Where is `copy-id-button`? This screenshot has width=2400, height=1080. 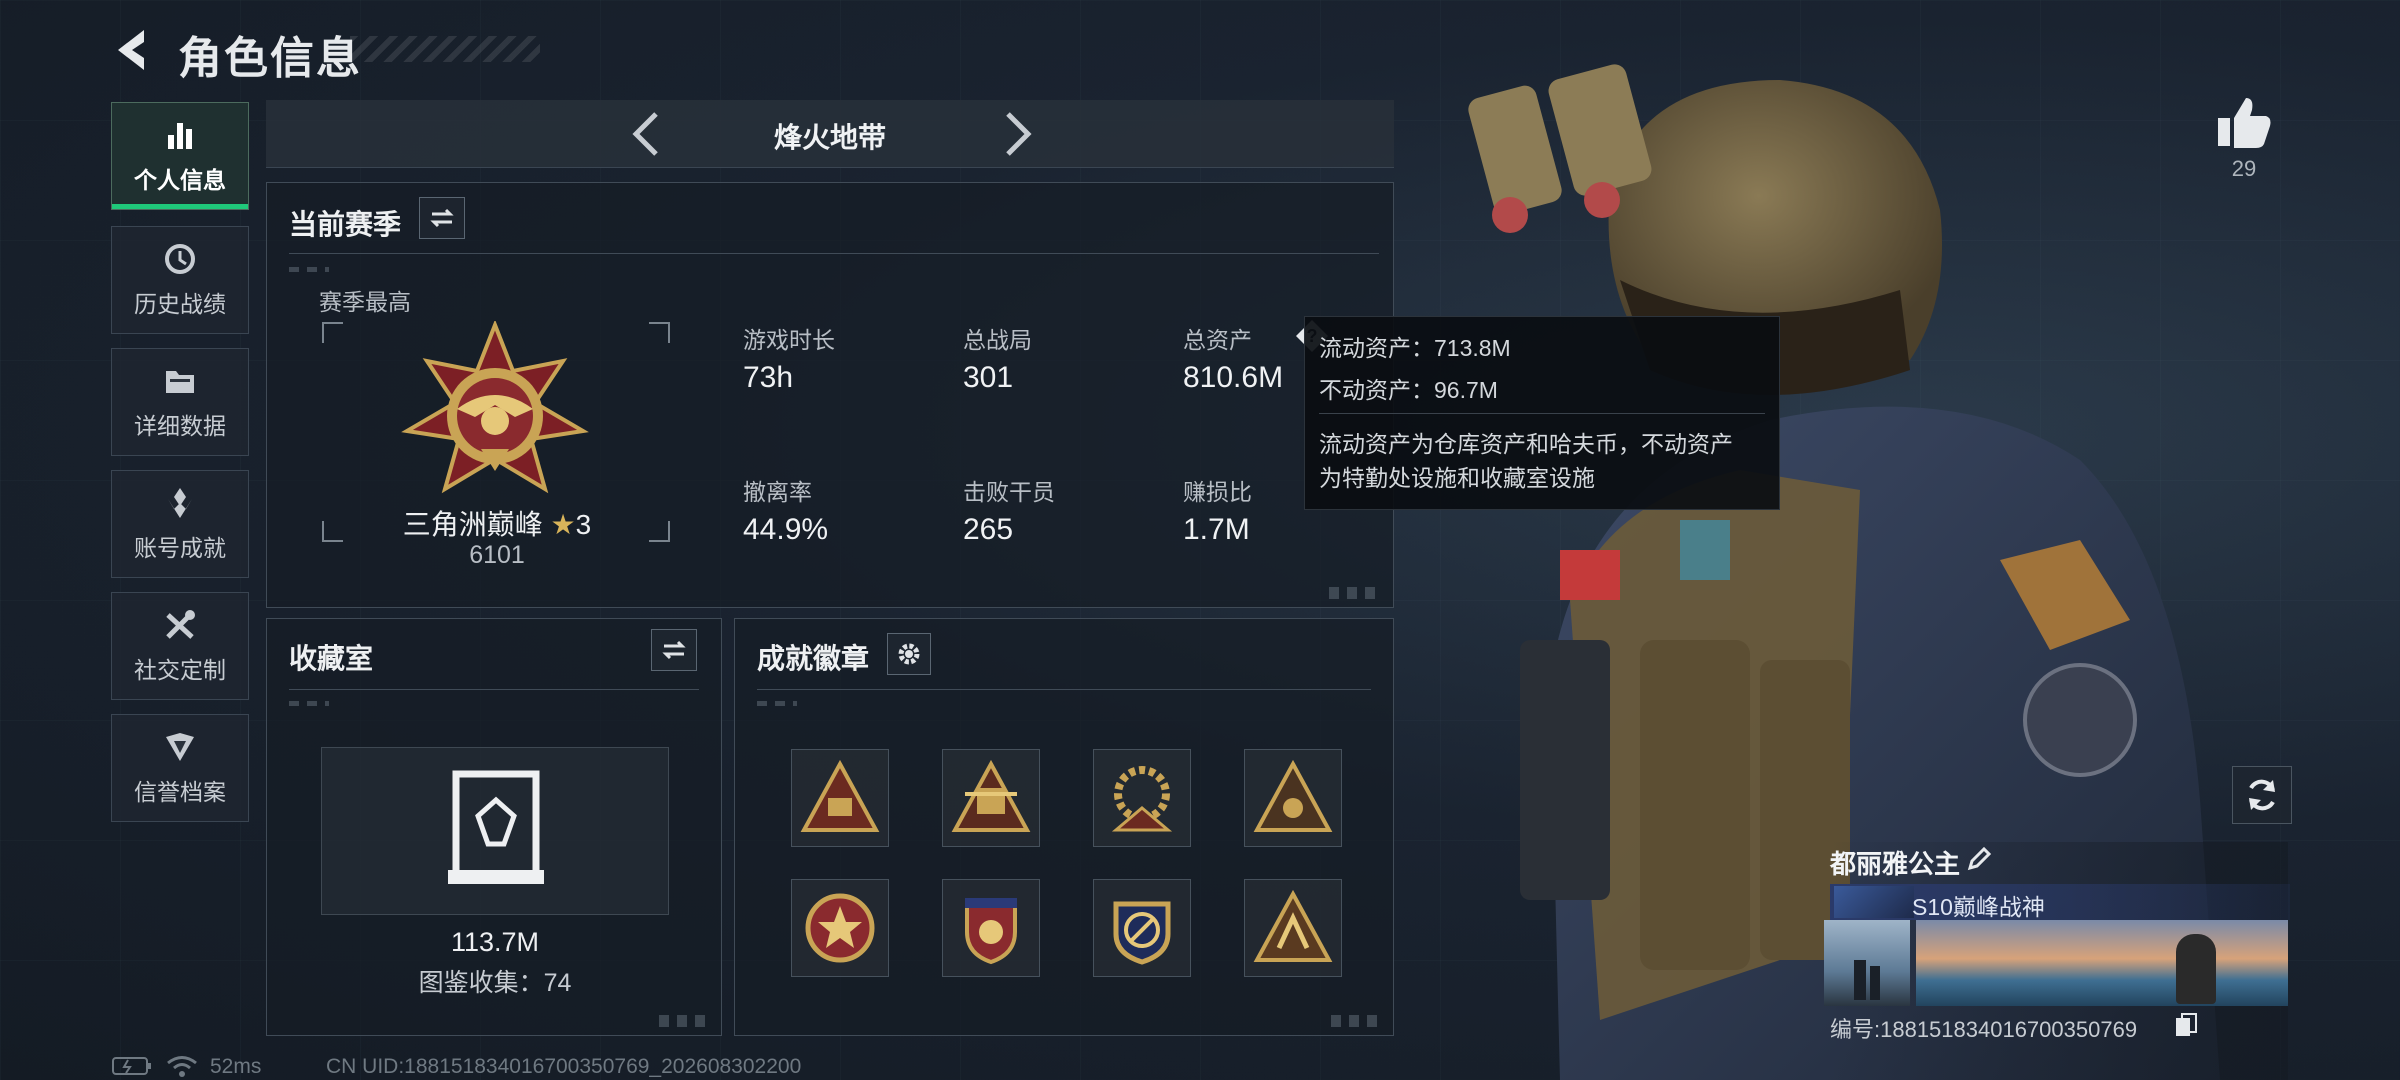
copy-id-button is located at coordinates (2186, 1025).